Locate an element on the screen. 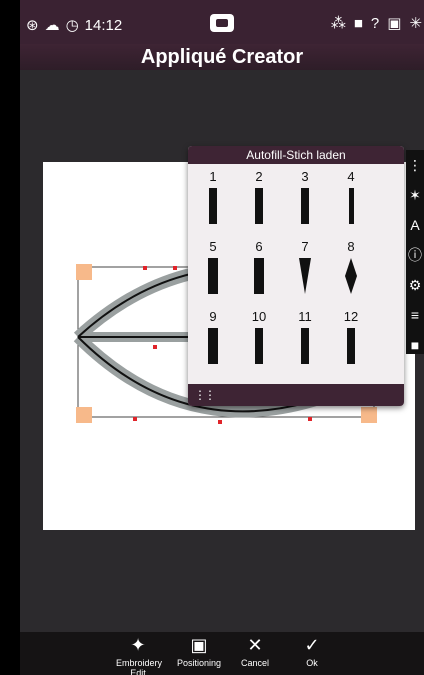 The height and width of the screenshot is (675, 424). text-icon: A is located at coordinates (415, 225).